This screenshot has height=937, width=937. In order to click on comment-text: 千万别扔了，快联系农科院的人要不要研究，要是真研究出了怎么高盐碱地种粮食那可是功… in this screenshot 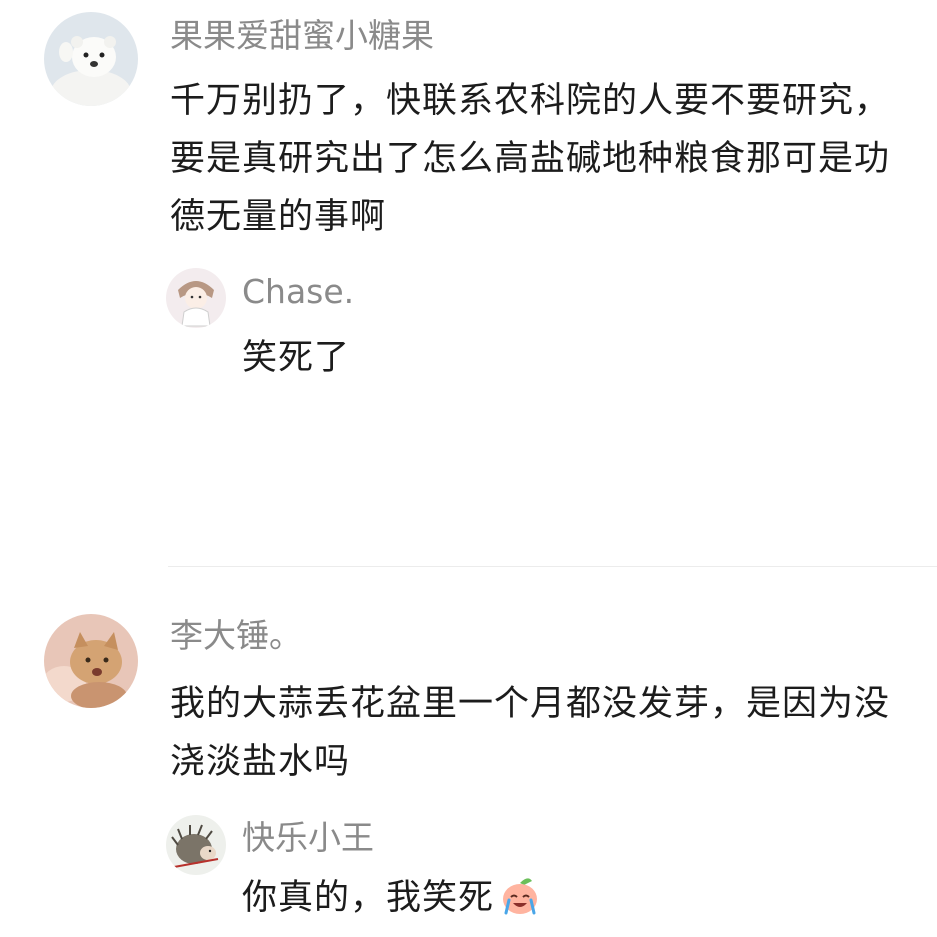, I will do `click(530, 159)`.